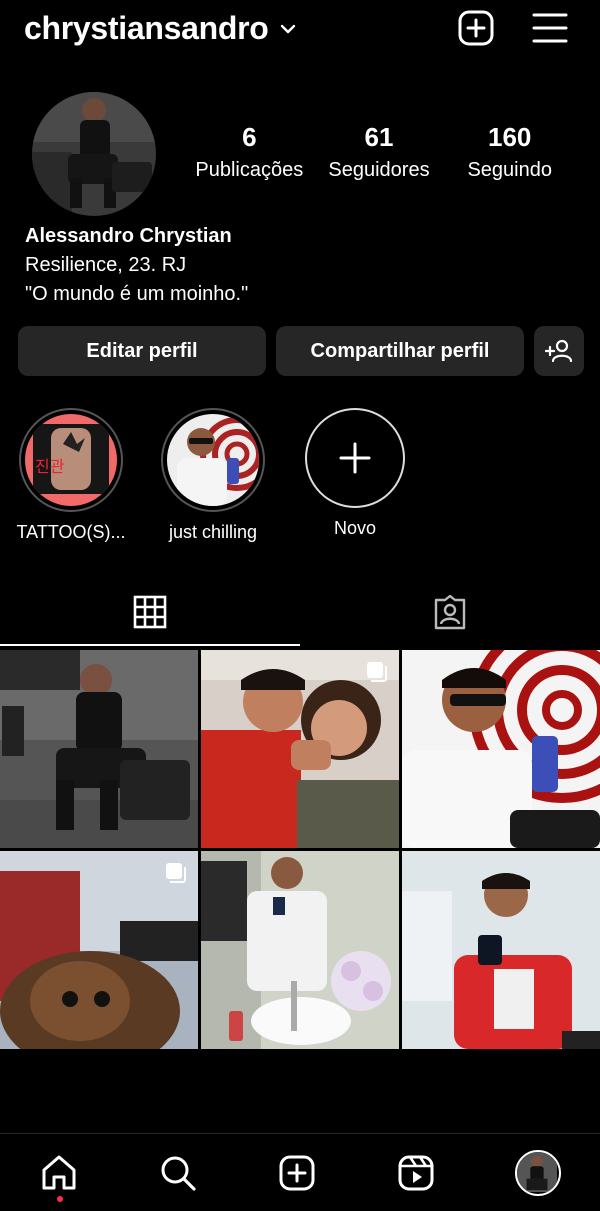 The width and height of the screenshot is (600, 1211). What do you see at coordinates (59, 1173) in the screenshot?
I see `home-icon` at bounding box center [59, 1173].